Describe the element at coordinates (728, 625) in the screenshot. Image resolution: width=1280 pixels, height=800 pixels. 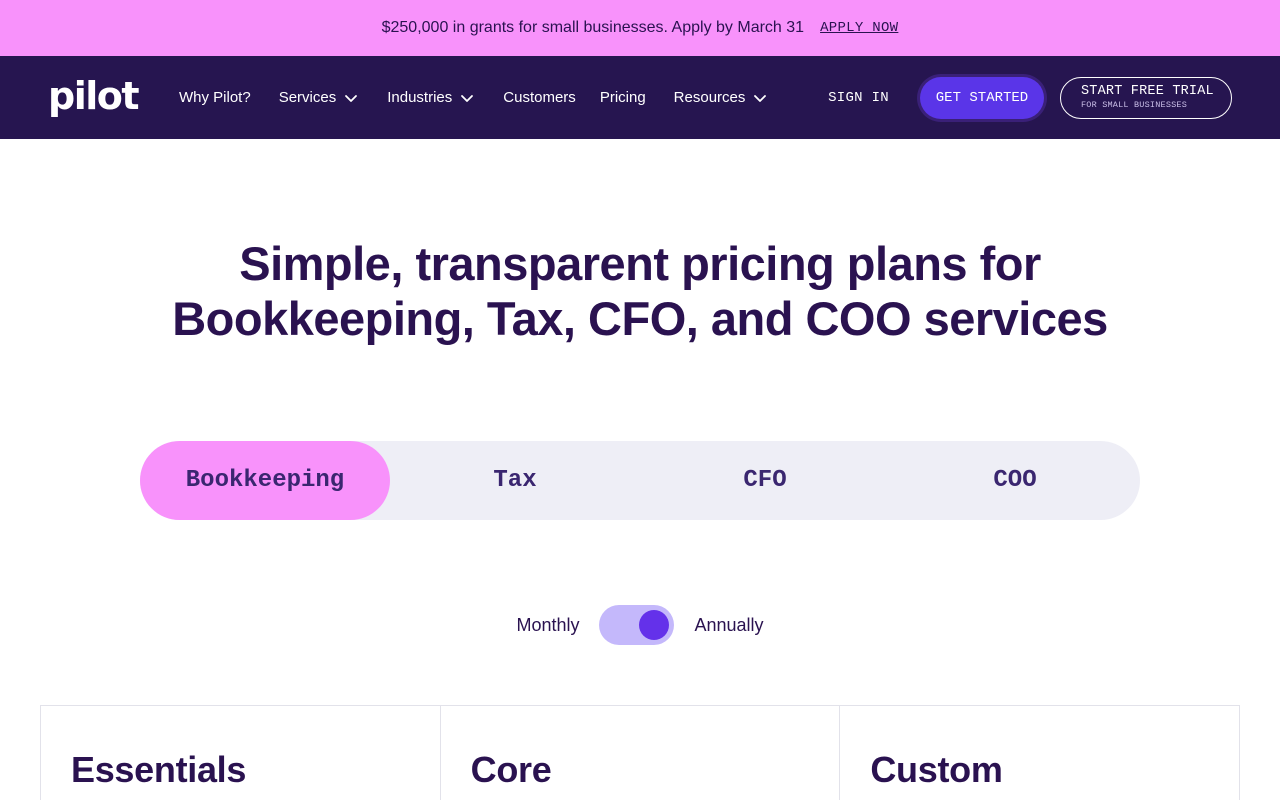
I see `annually-label: Annually` at that location.